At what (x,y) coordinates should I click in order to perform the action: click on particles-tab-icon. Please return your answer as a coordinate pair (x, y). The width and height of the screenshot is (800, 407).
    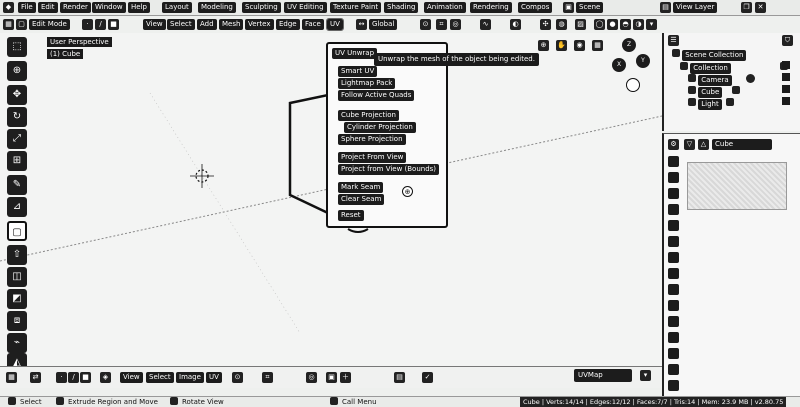
    Looking at the image, I should click on (673, 289).